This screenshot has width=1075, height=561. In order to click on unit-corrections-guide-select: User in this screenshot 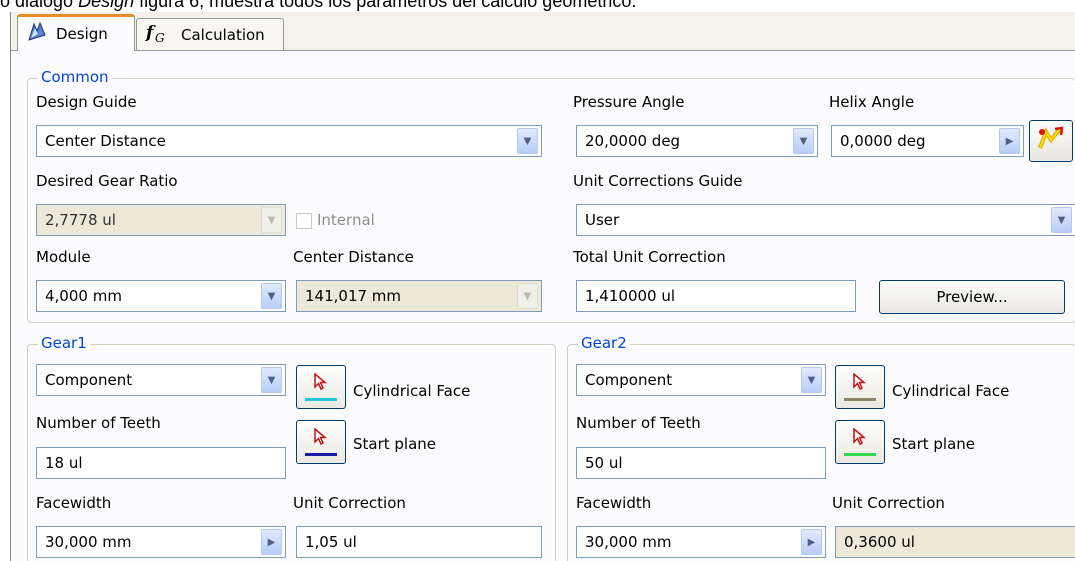, I will do `click(825, 220)`.